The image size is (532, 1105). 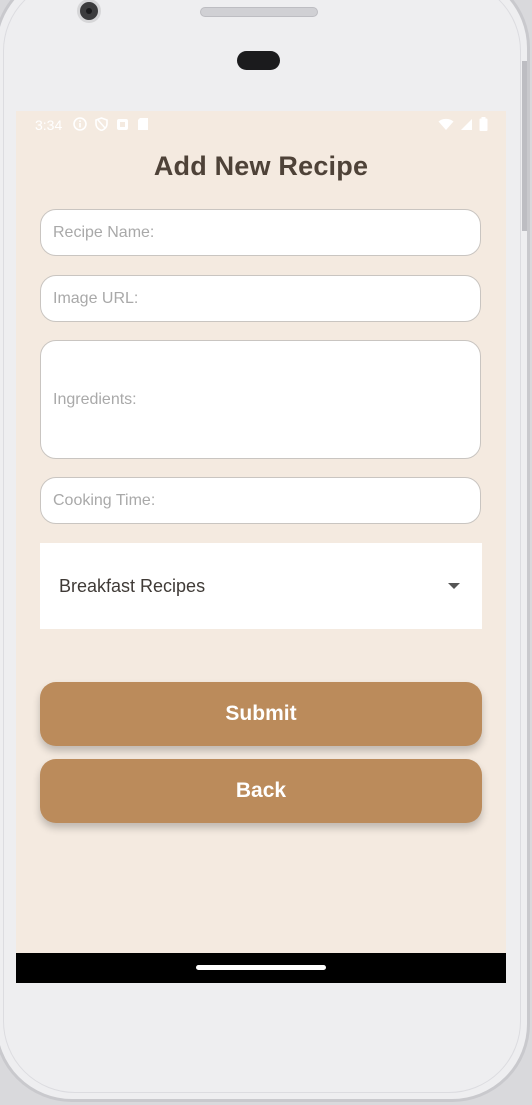 I want to click on status-bar: 3:34, so click(x=261, y=125).